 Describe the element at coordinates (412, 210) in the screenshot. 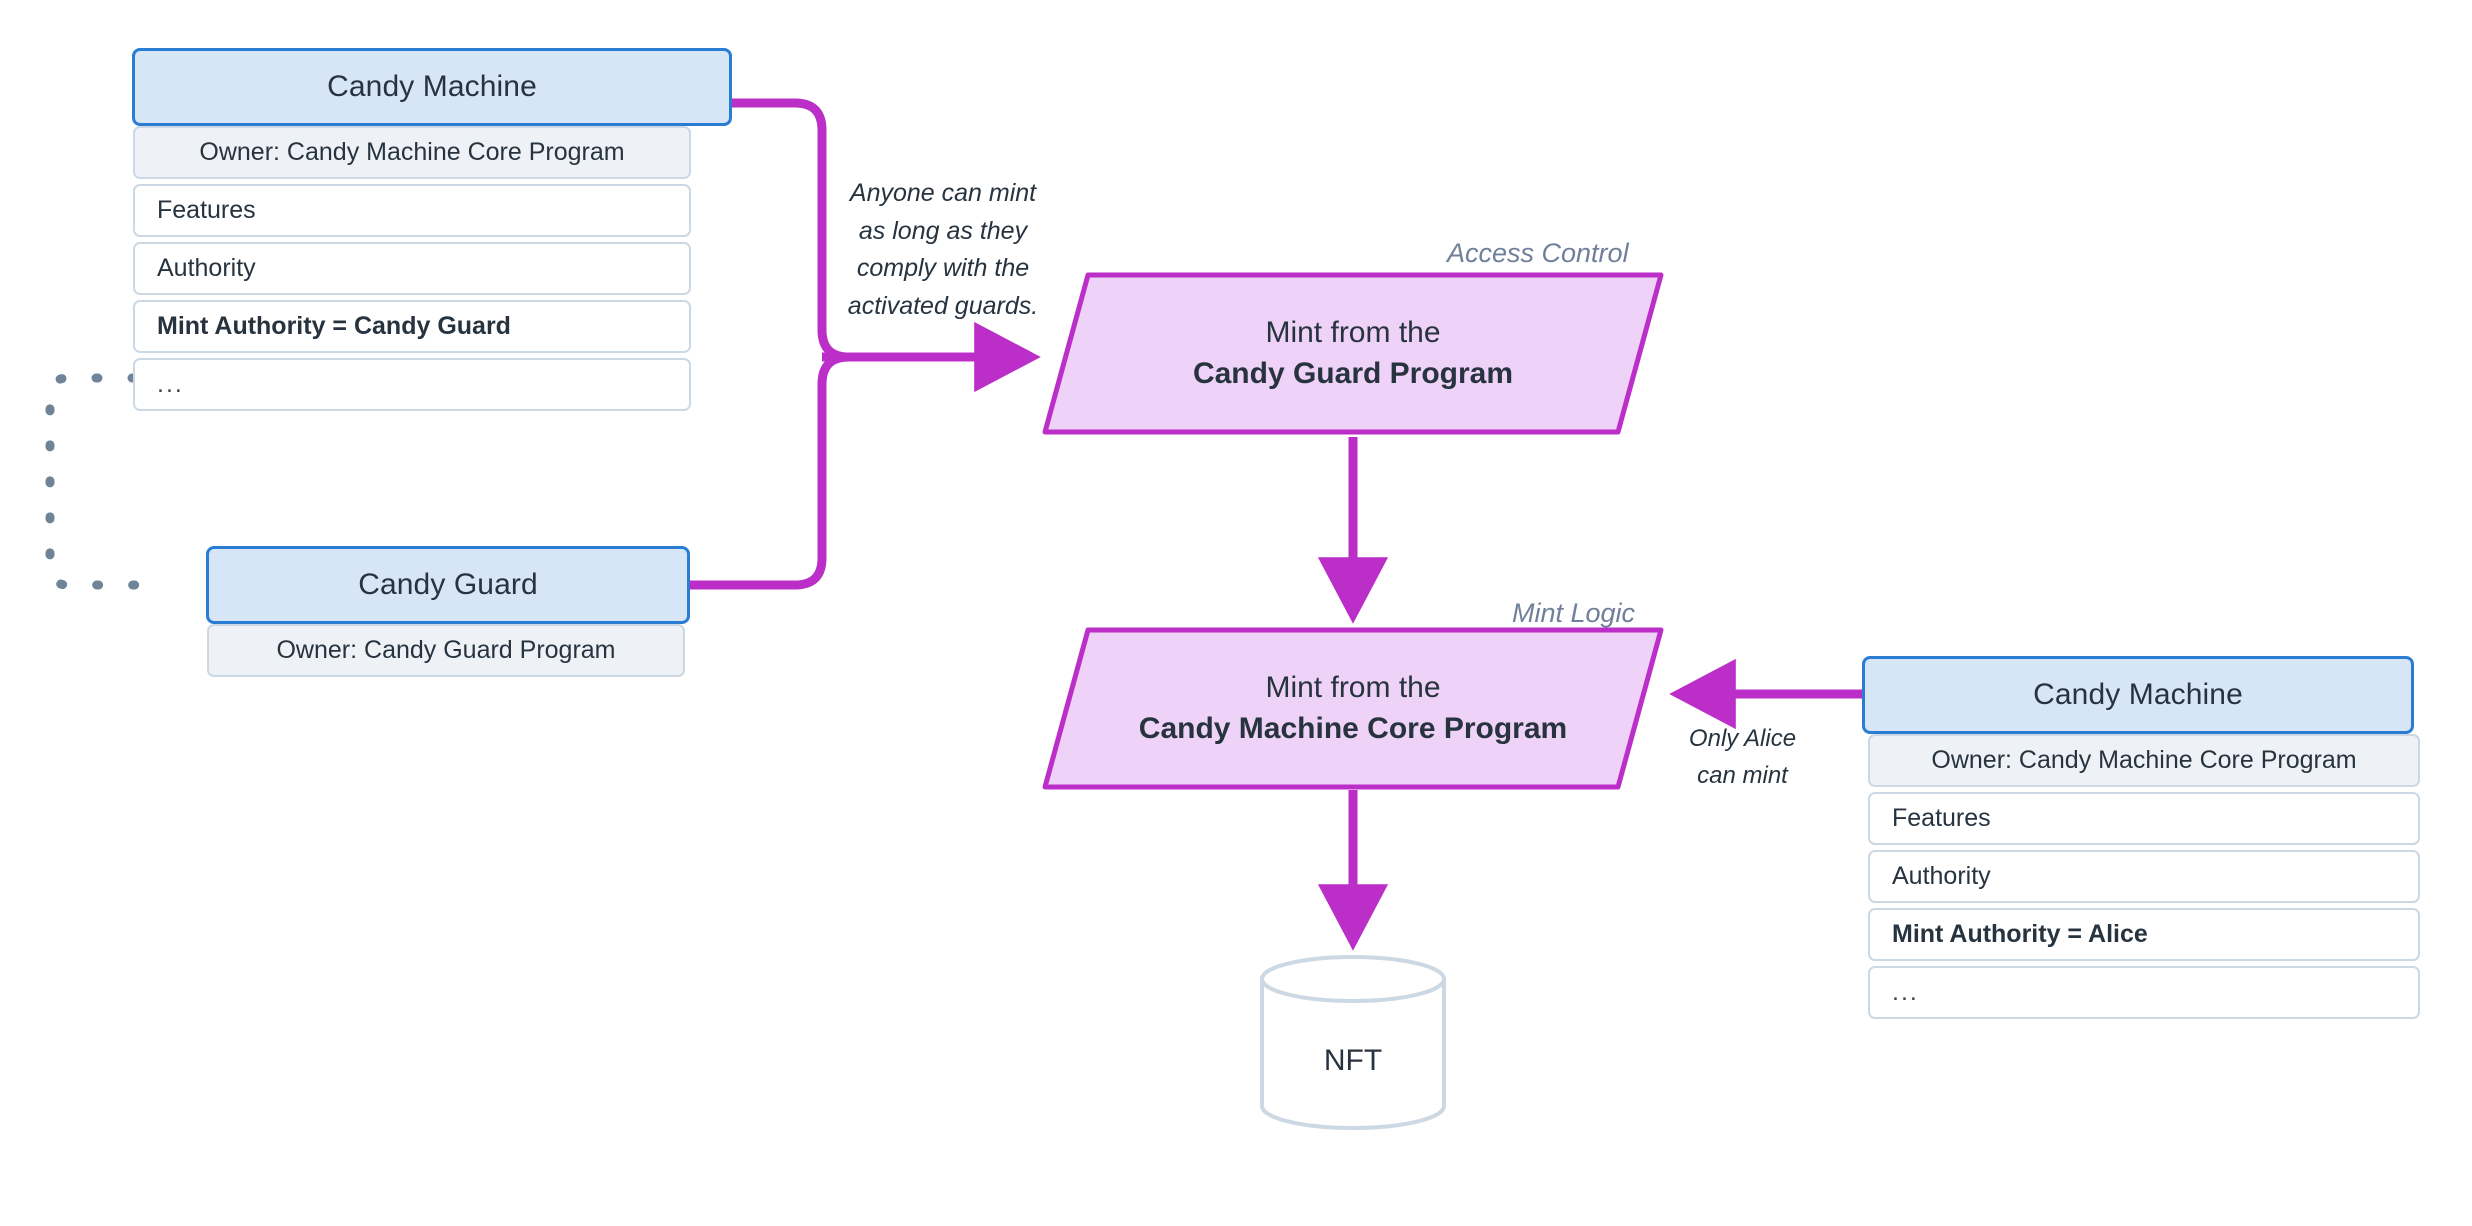

I see `account-row-features: Features` at that location.